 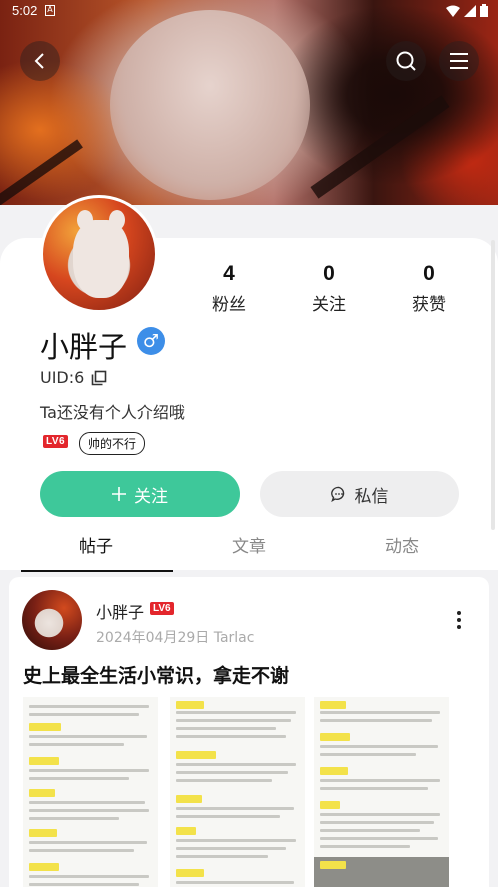 I want to click on message-label: 私信, so click(x=371, y=496).